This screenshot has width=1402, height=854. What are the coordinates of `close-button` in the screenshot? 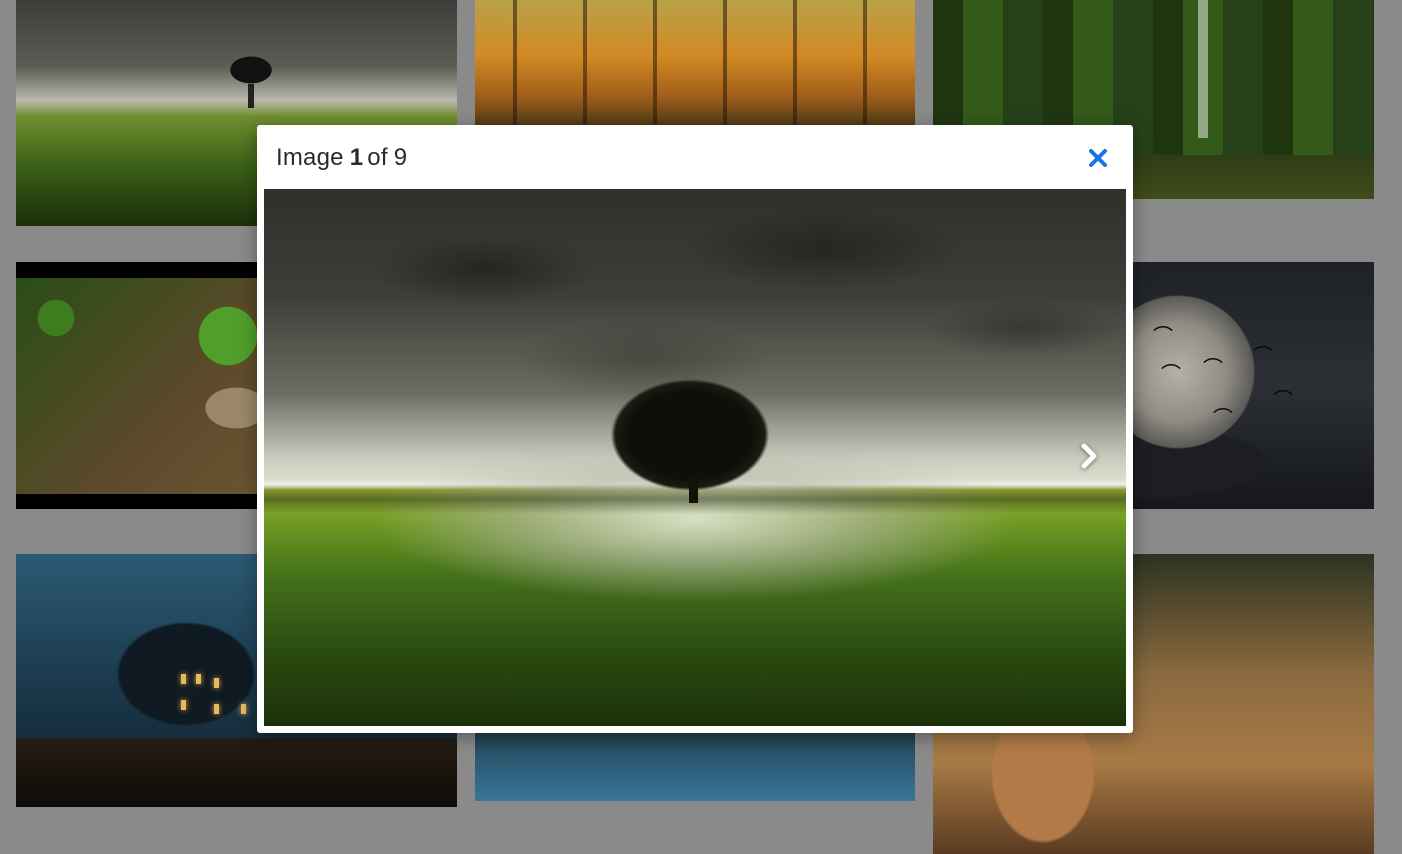 It's located at (1098, 158).